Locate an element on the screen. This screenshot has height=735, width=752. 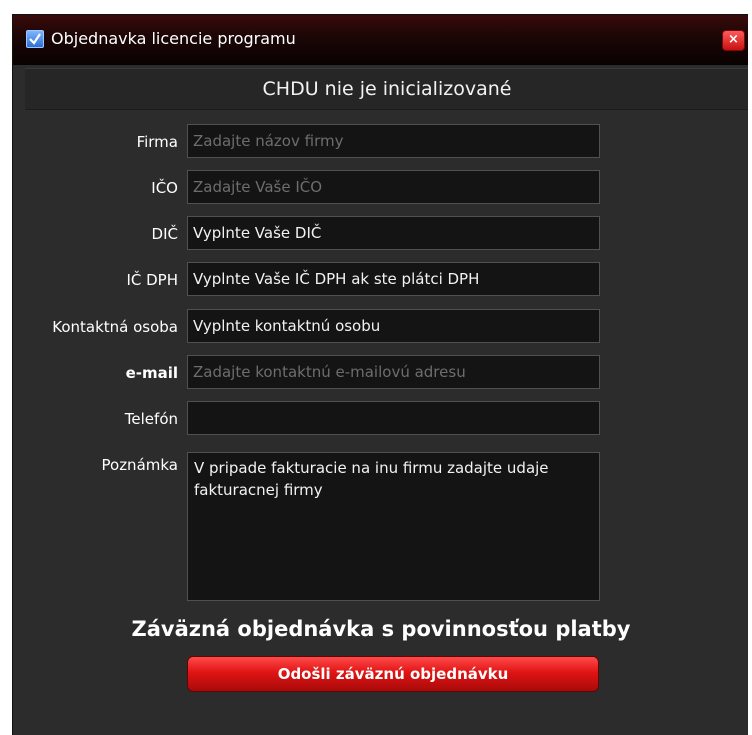
submit-order-button: Odošli záväznú objednávku is located at coordinates (393, 674).